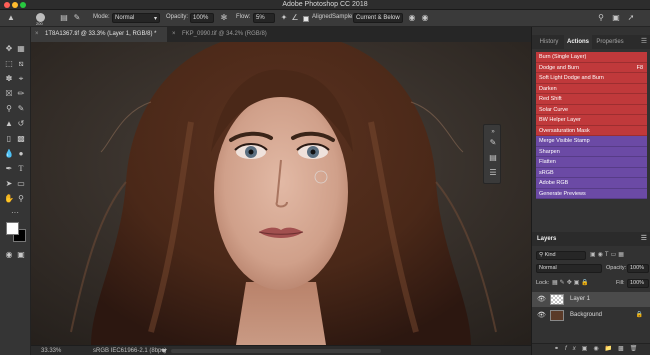 Image resolution: width=650 pixels, height=355 pixels. Describe the element at coordinates (616, 18) in the screenshot. I see `workspace-icon: ▣` at that location.